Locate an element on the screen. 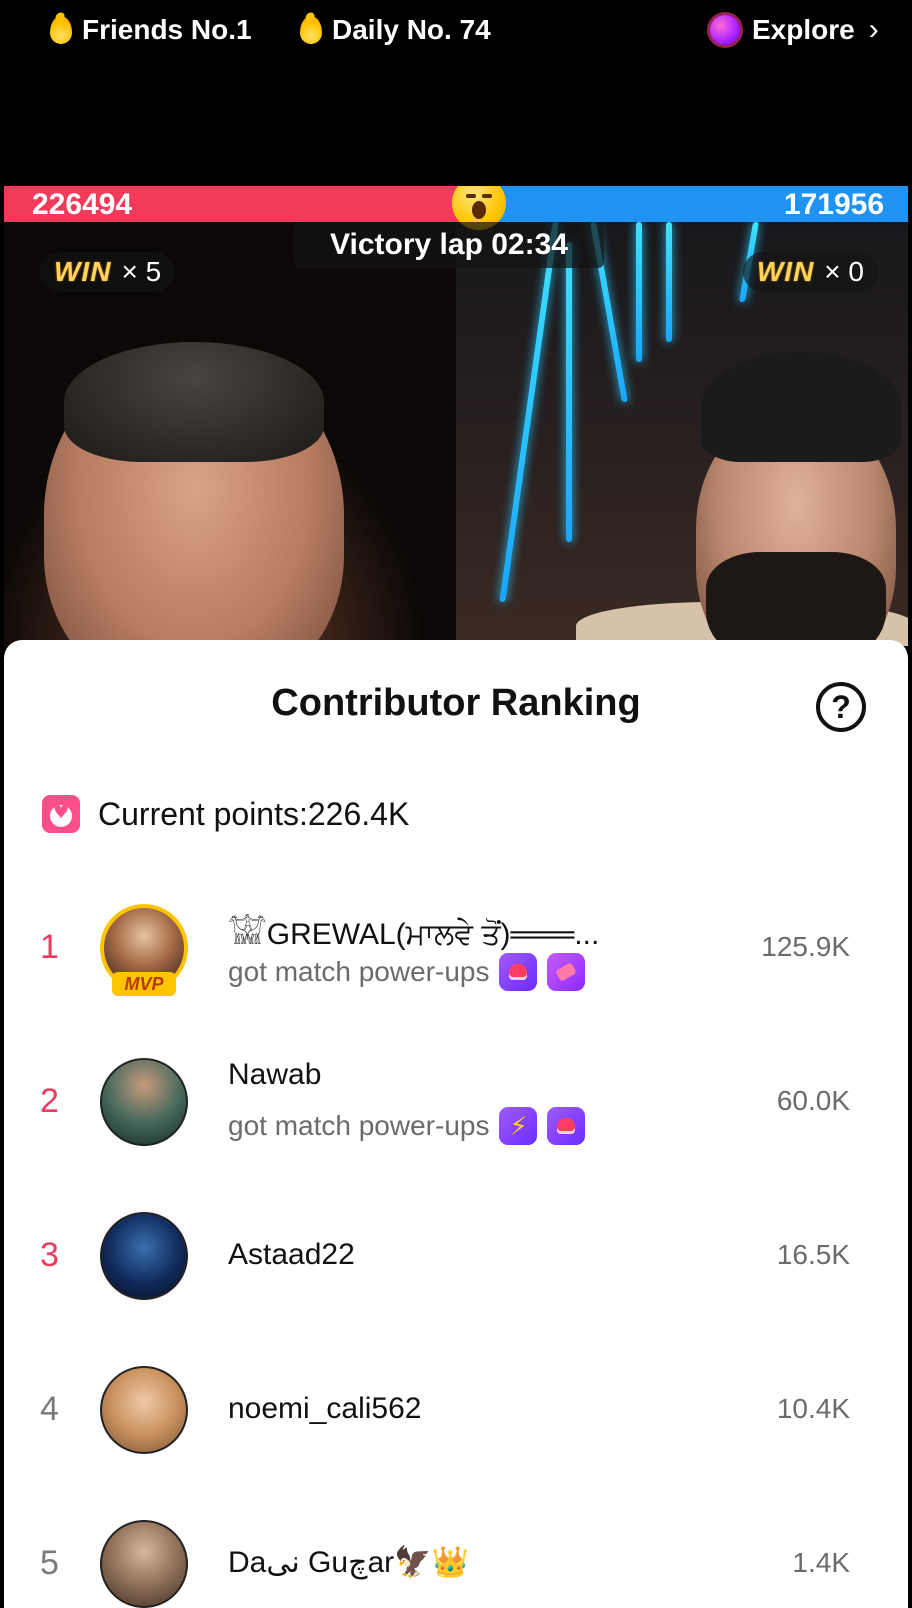 The image size is (912, 1608). win-streak-right: WIN × 0 is located at coordinates (810, 272).